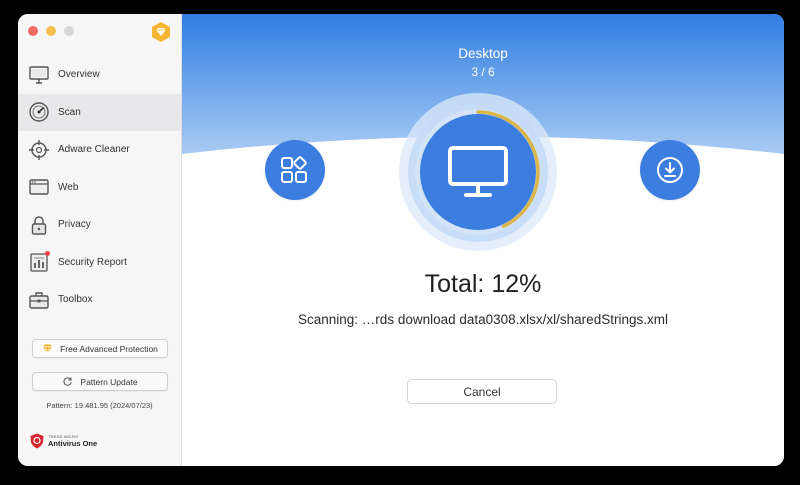  I want to click on pattern-update-button: Pattern Update, so click(100, 381).